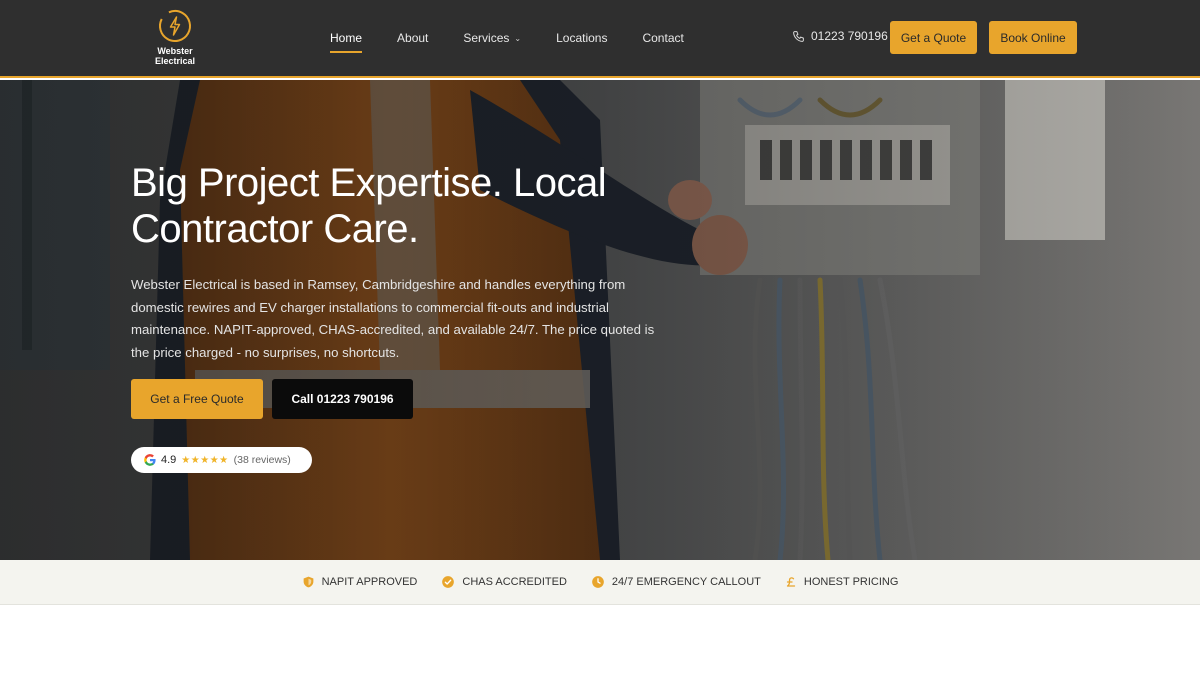 The height and width of the screenshot is (675, 1200). Describe the element at coordinates (342, 399) in the screenshot. I see `call-phone-button: Call 01223 790196` at that location.